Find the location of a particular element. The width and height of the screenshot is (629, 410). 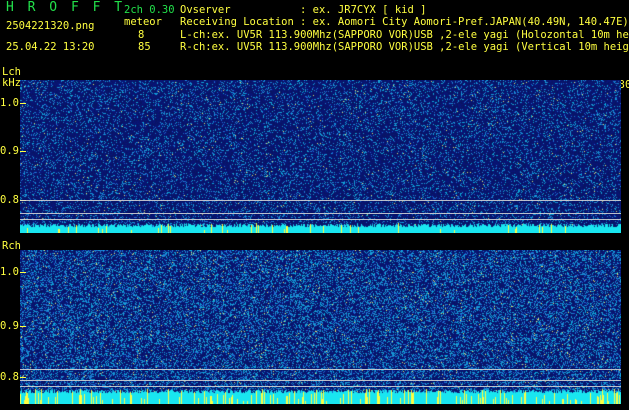

rch-guide-line-lower is located at coordinates (320, 386).